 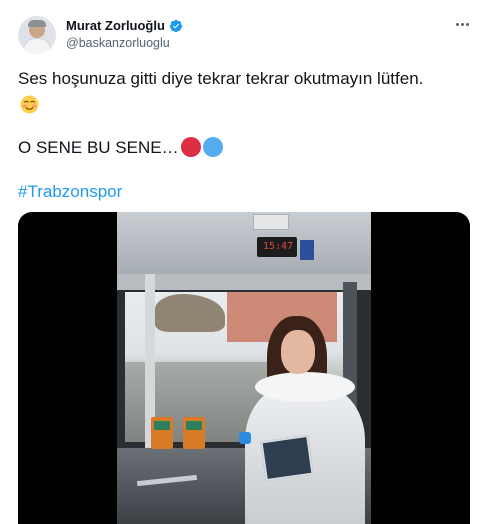 I want to click on ceiling-light, so click(x=271, y=222).